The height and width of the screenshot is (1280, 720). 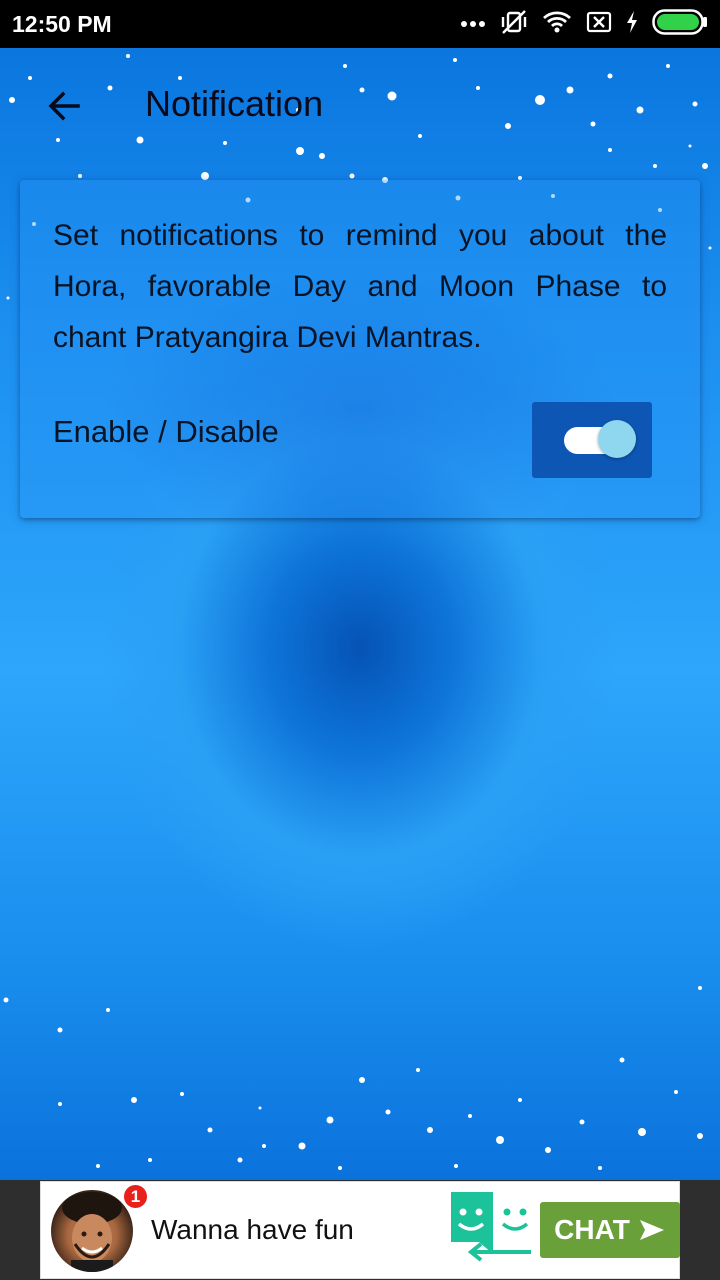 I want to click on ad-banner-container: 1 Wanna have fun CHAT, so click(x=360, y=1230).